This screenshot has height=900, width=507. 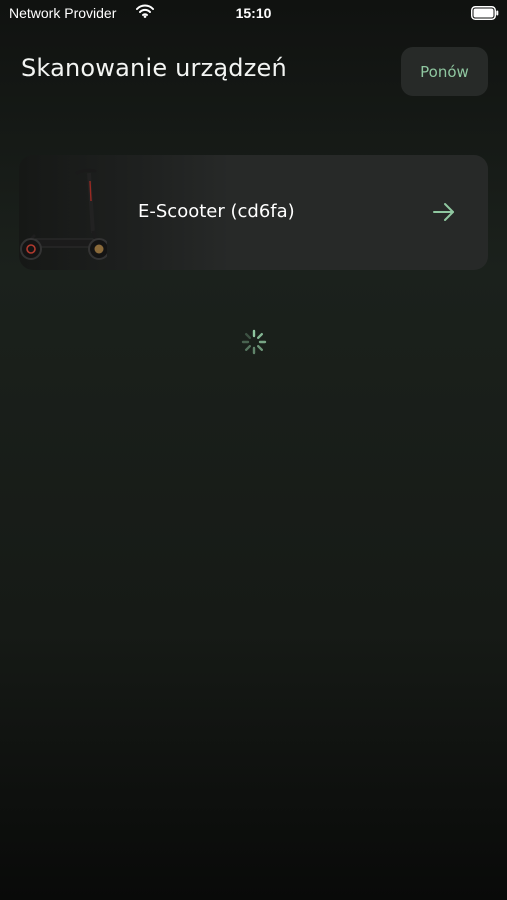 I want to click on scooter-image, so click(x=63, y=214).